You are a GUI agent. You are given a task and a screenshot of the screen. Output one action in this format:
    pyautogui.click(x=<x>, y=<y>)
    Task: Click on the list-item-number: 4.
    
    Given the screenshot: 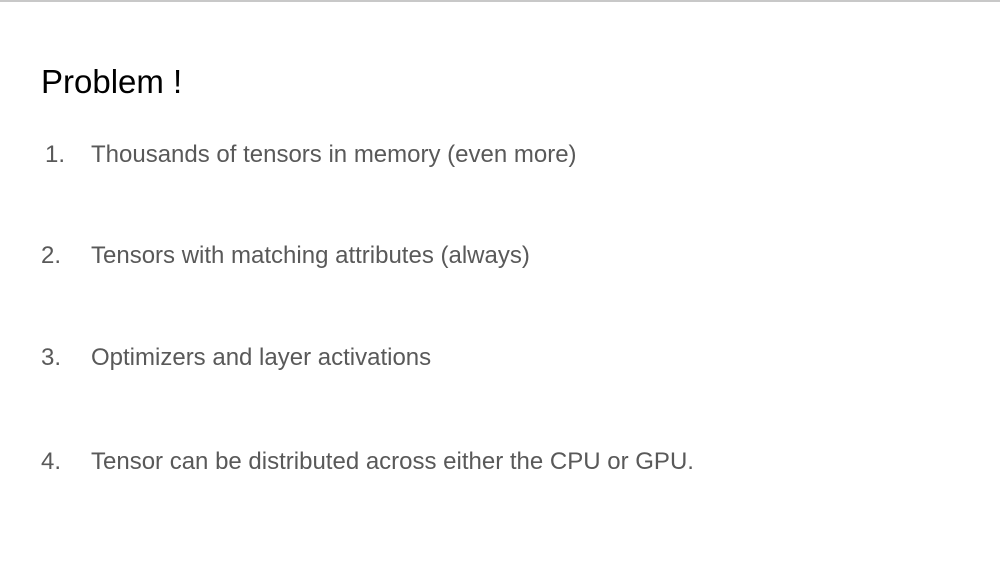 What is the action you would take?
    pyautogui.click(x=51, y=461)
    